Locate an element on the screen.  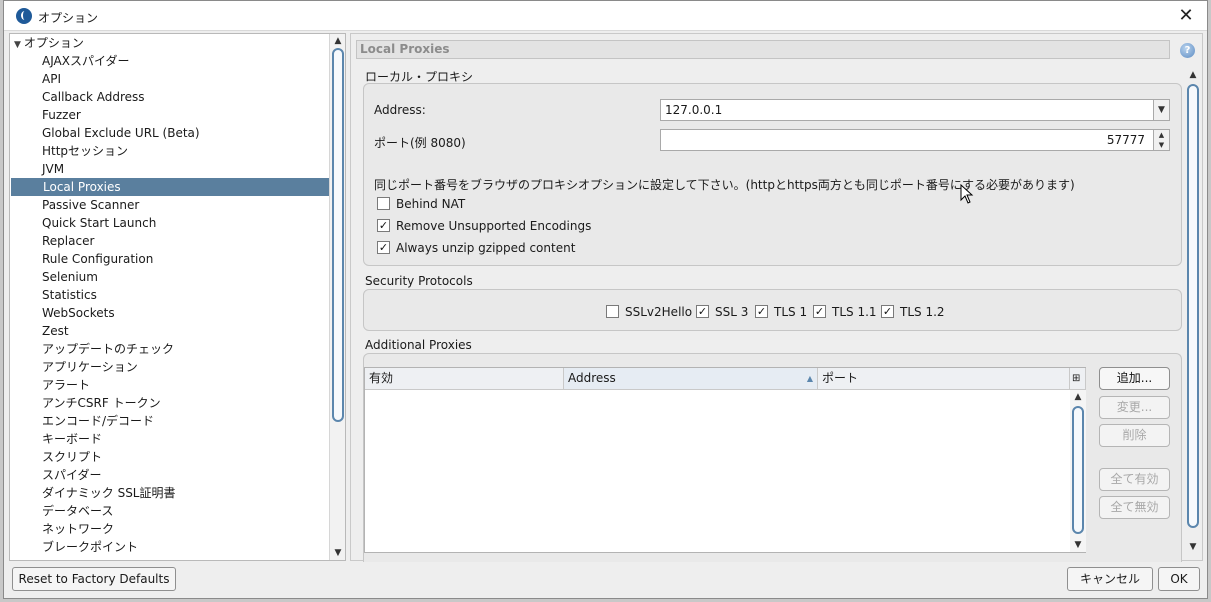
tree-item: アンチCSRF トークン is located at coordinates (170, 403).